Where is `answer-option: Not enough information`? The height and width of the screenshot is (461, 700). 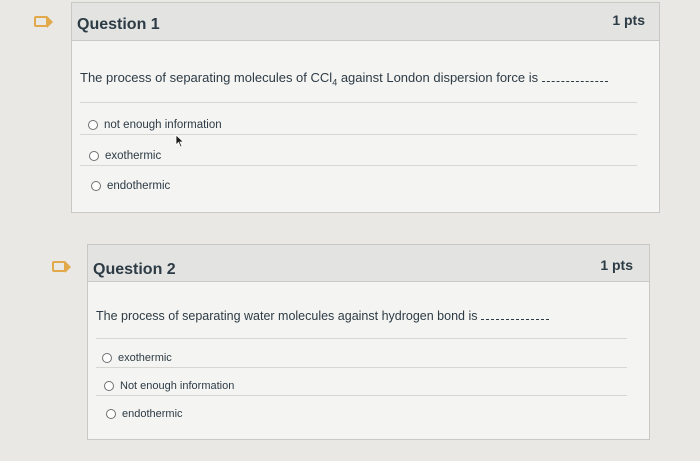 answer-option: Not enough information is located at coordinates (169, 386).